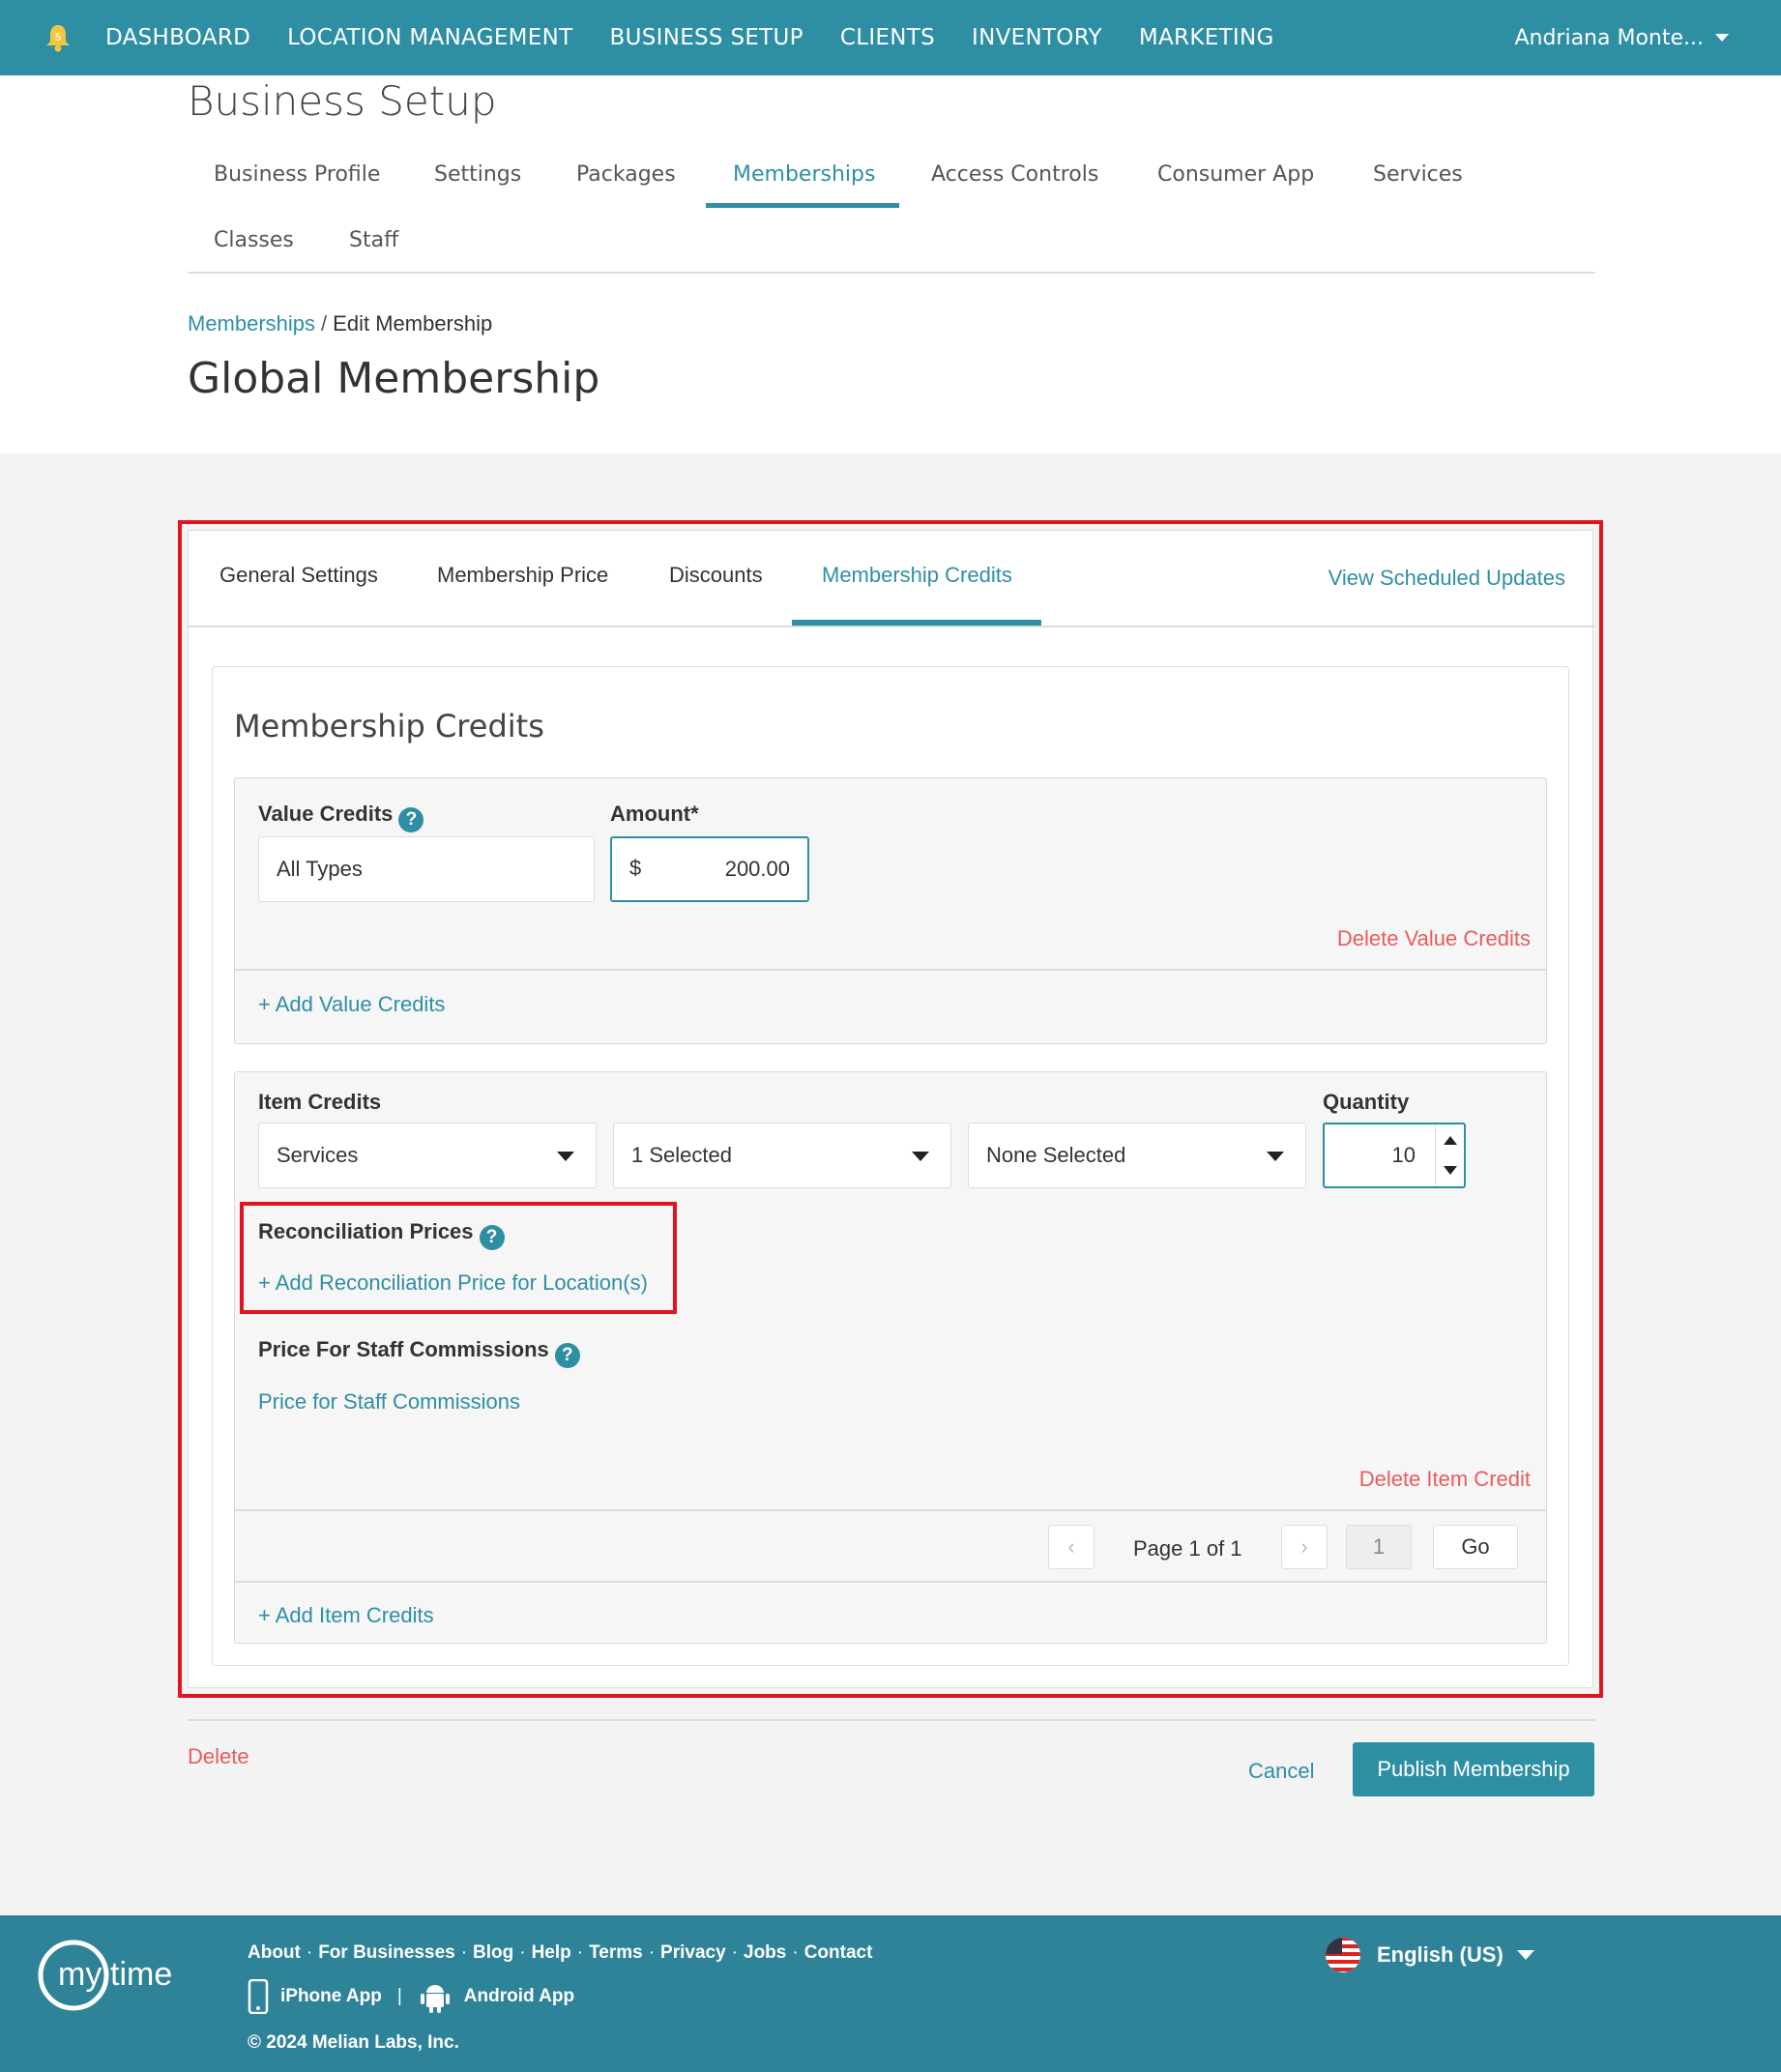  What do you see at coordinates (1418, 175) in the screenshot?
I see `tab-services: Services` at bounding box center [1418, 175].